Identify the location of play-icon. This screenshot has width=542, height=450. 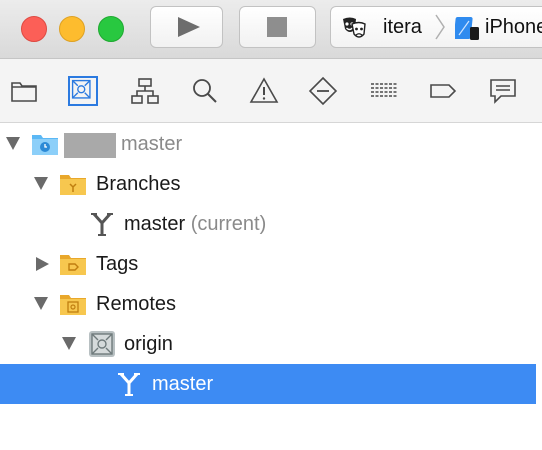
(189, 27).